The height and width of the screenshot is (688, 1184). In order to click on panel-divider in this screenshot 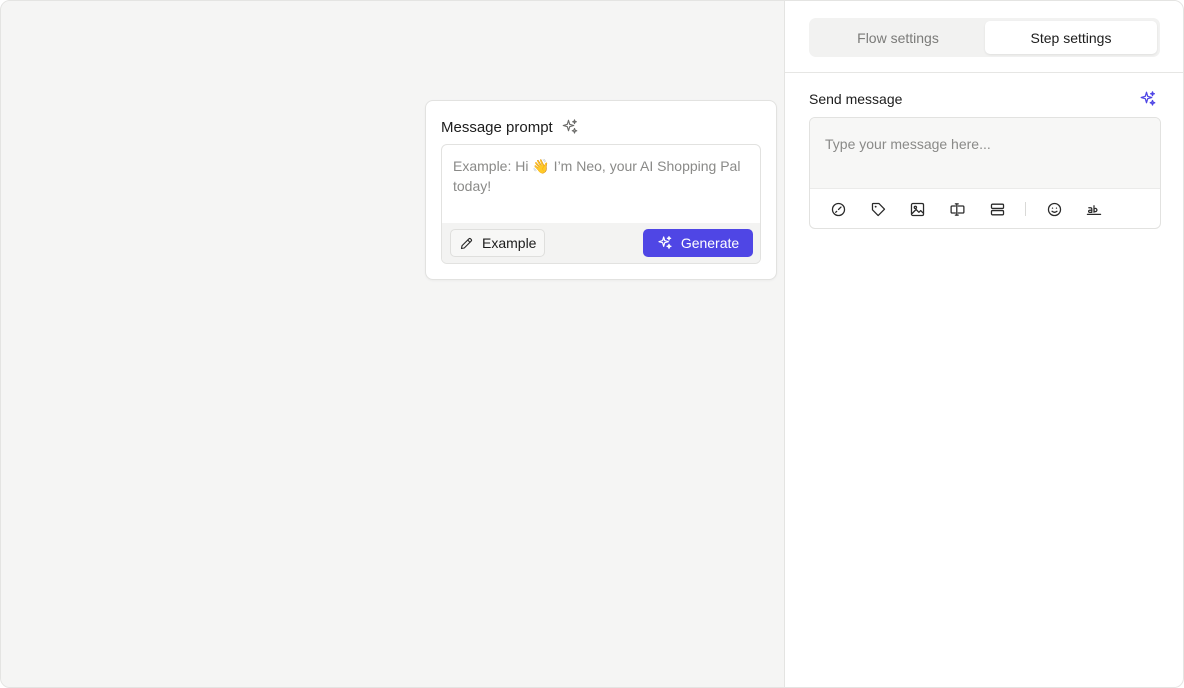, I will do `click(984, 72)`.